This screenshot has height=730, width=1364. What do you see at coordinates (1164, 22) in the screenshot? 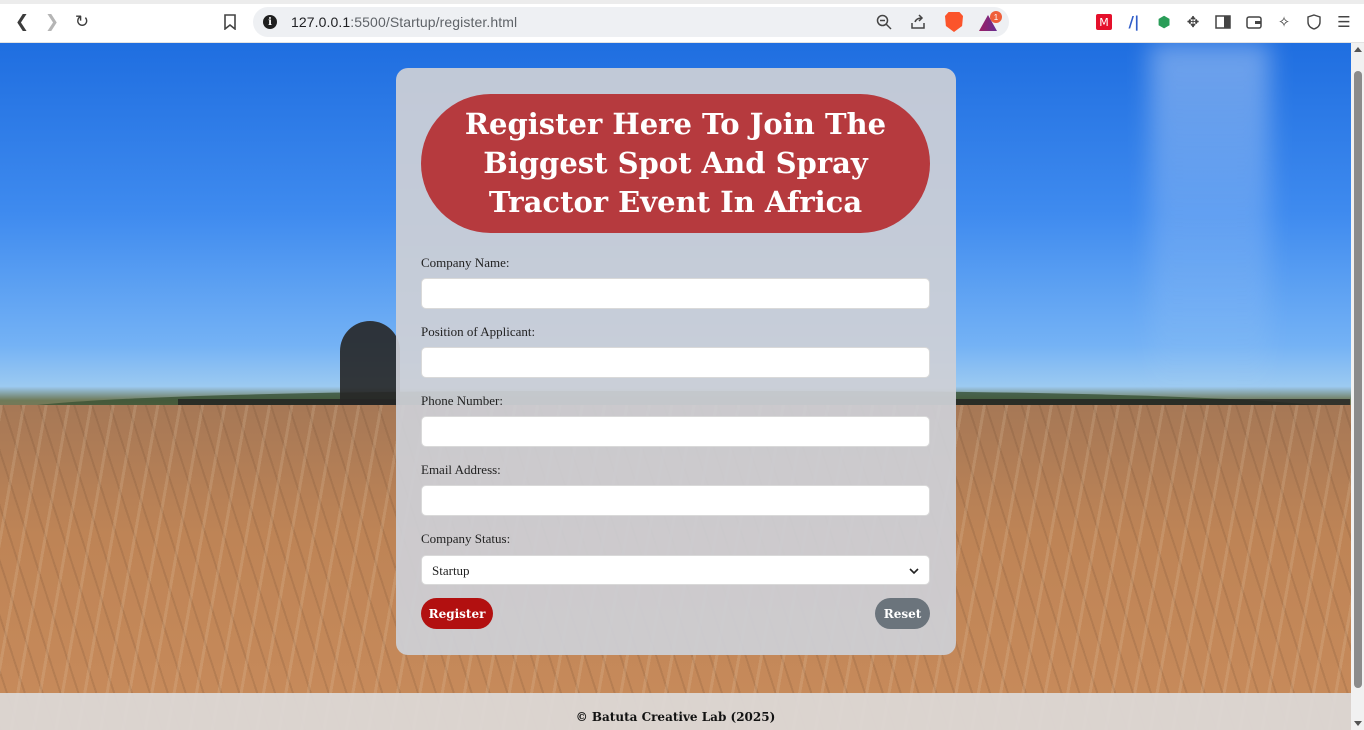
I see `extension-shield-icon: ⬢` at bounding box center [1164, 22].